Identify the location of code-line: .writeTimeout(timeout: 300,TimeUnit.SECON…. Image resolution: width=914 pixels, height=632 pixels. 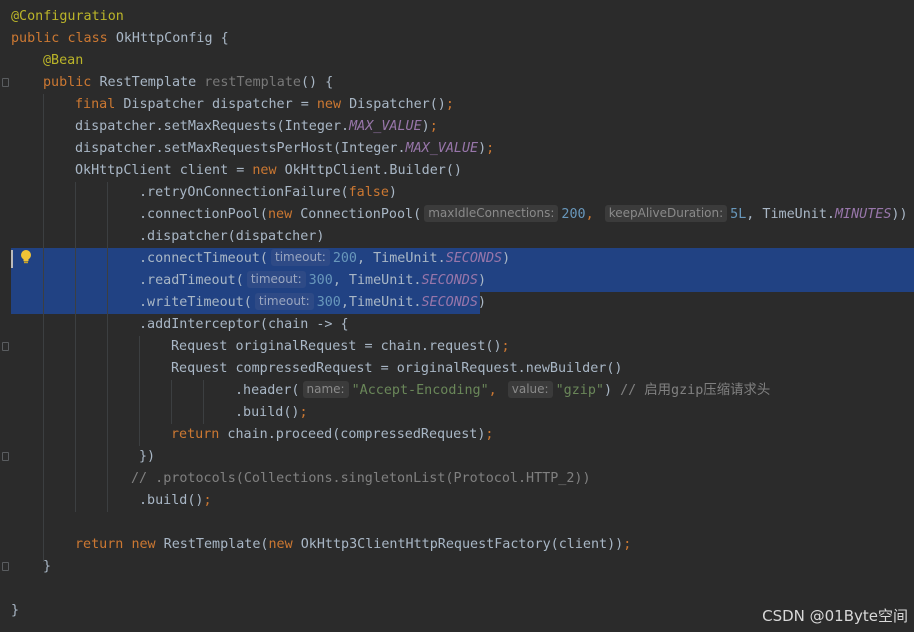
(312, 303).